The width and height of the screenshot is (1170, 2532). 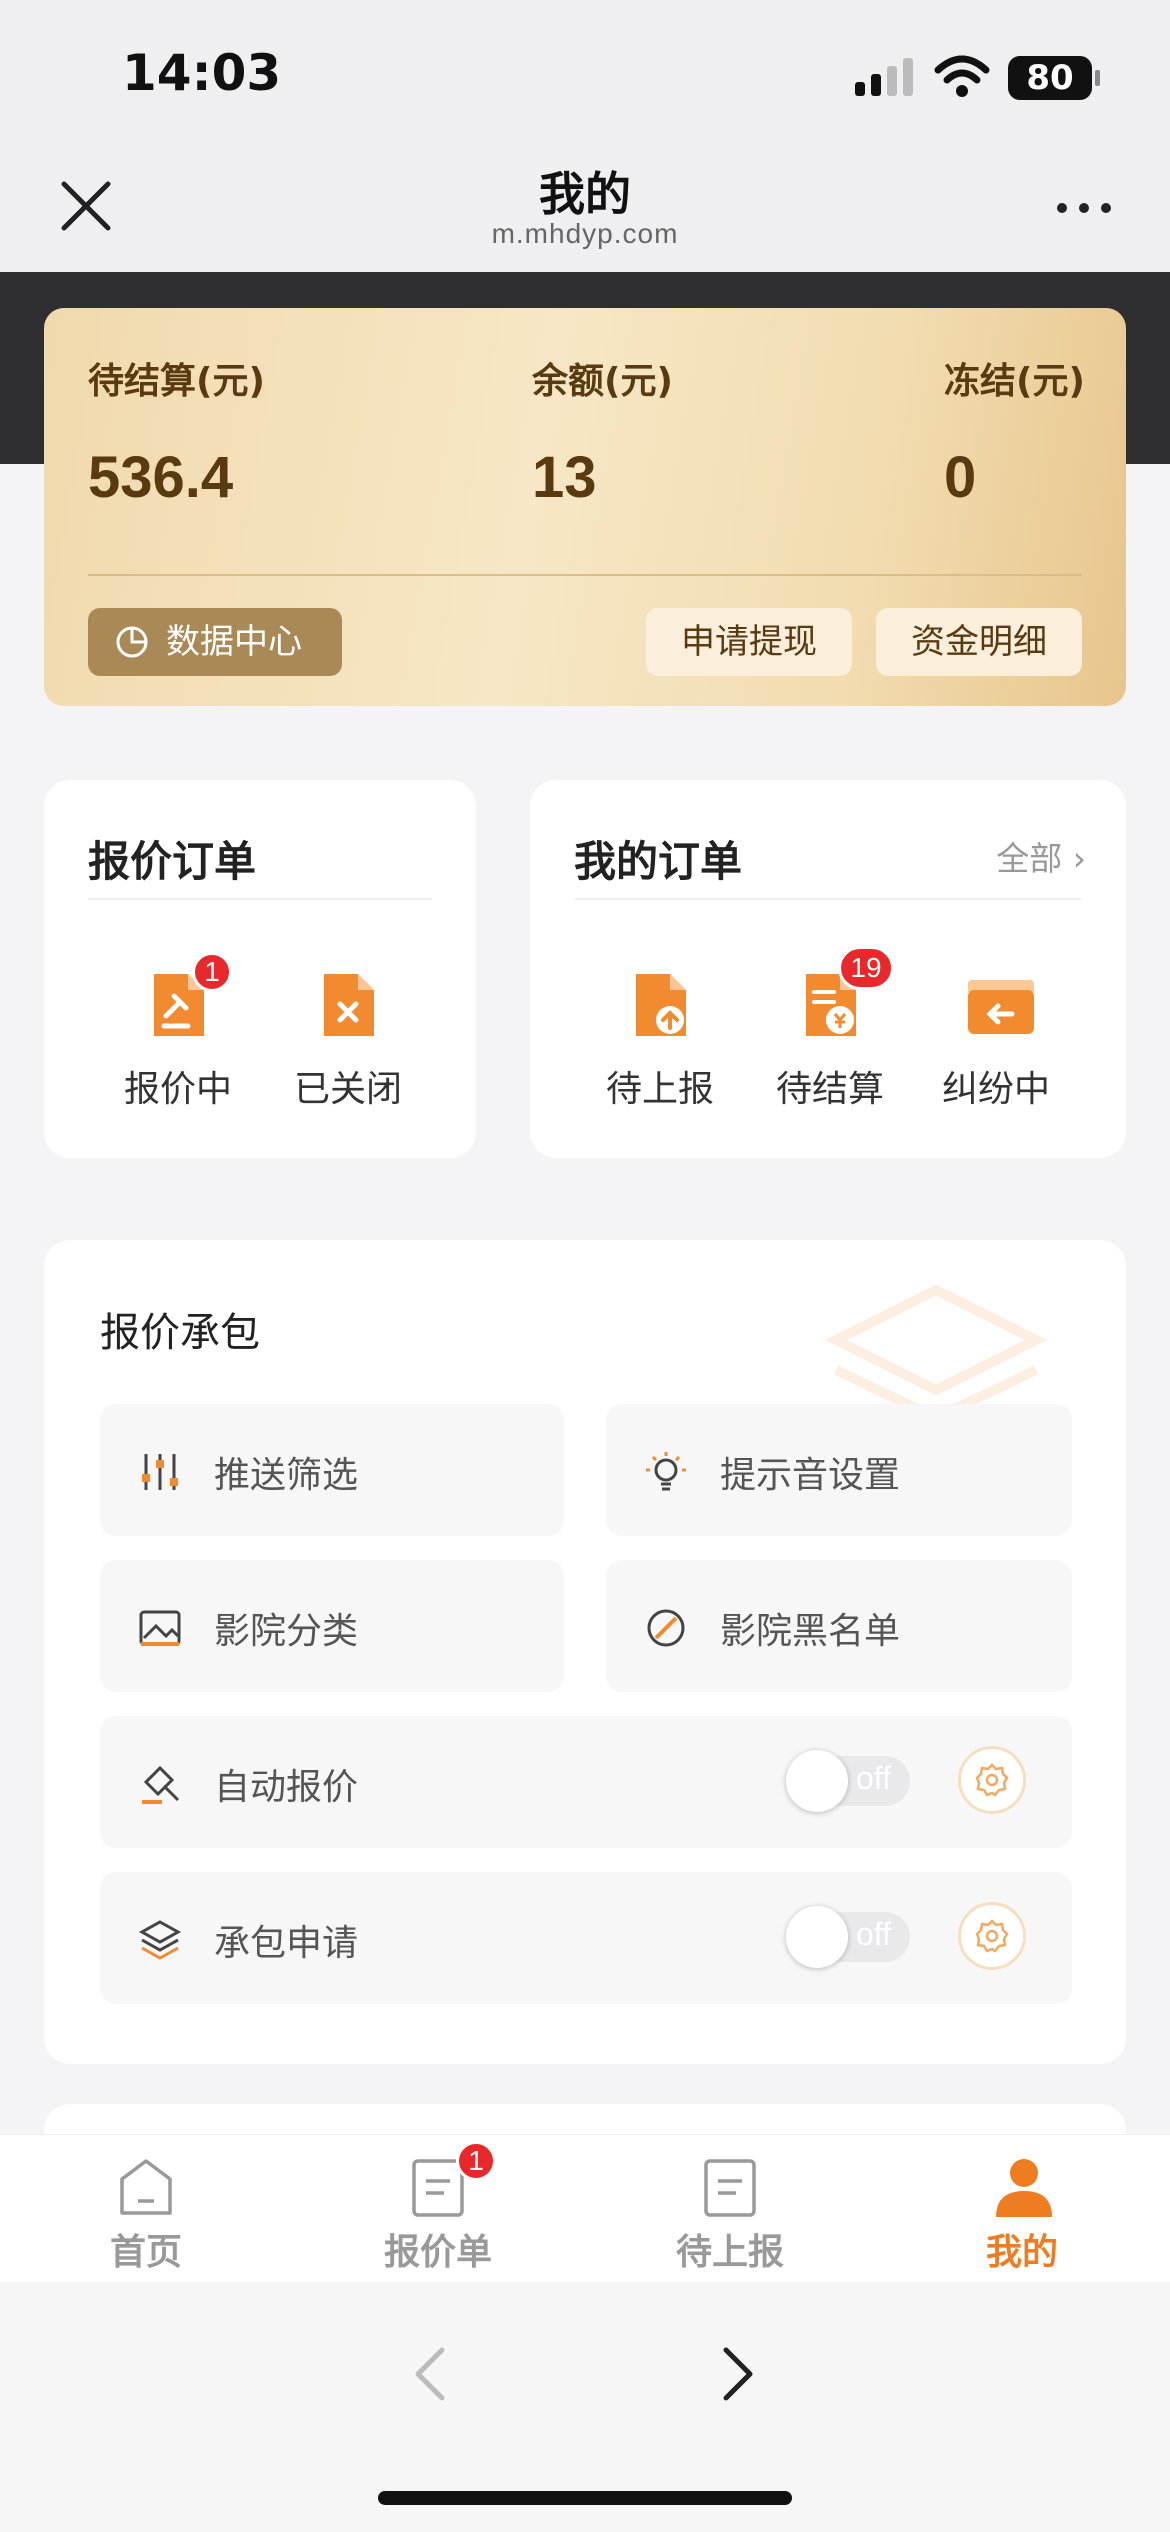 I want to click on push-filter-tile: 推送筛选, so click(x=332, y=1470).